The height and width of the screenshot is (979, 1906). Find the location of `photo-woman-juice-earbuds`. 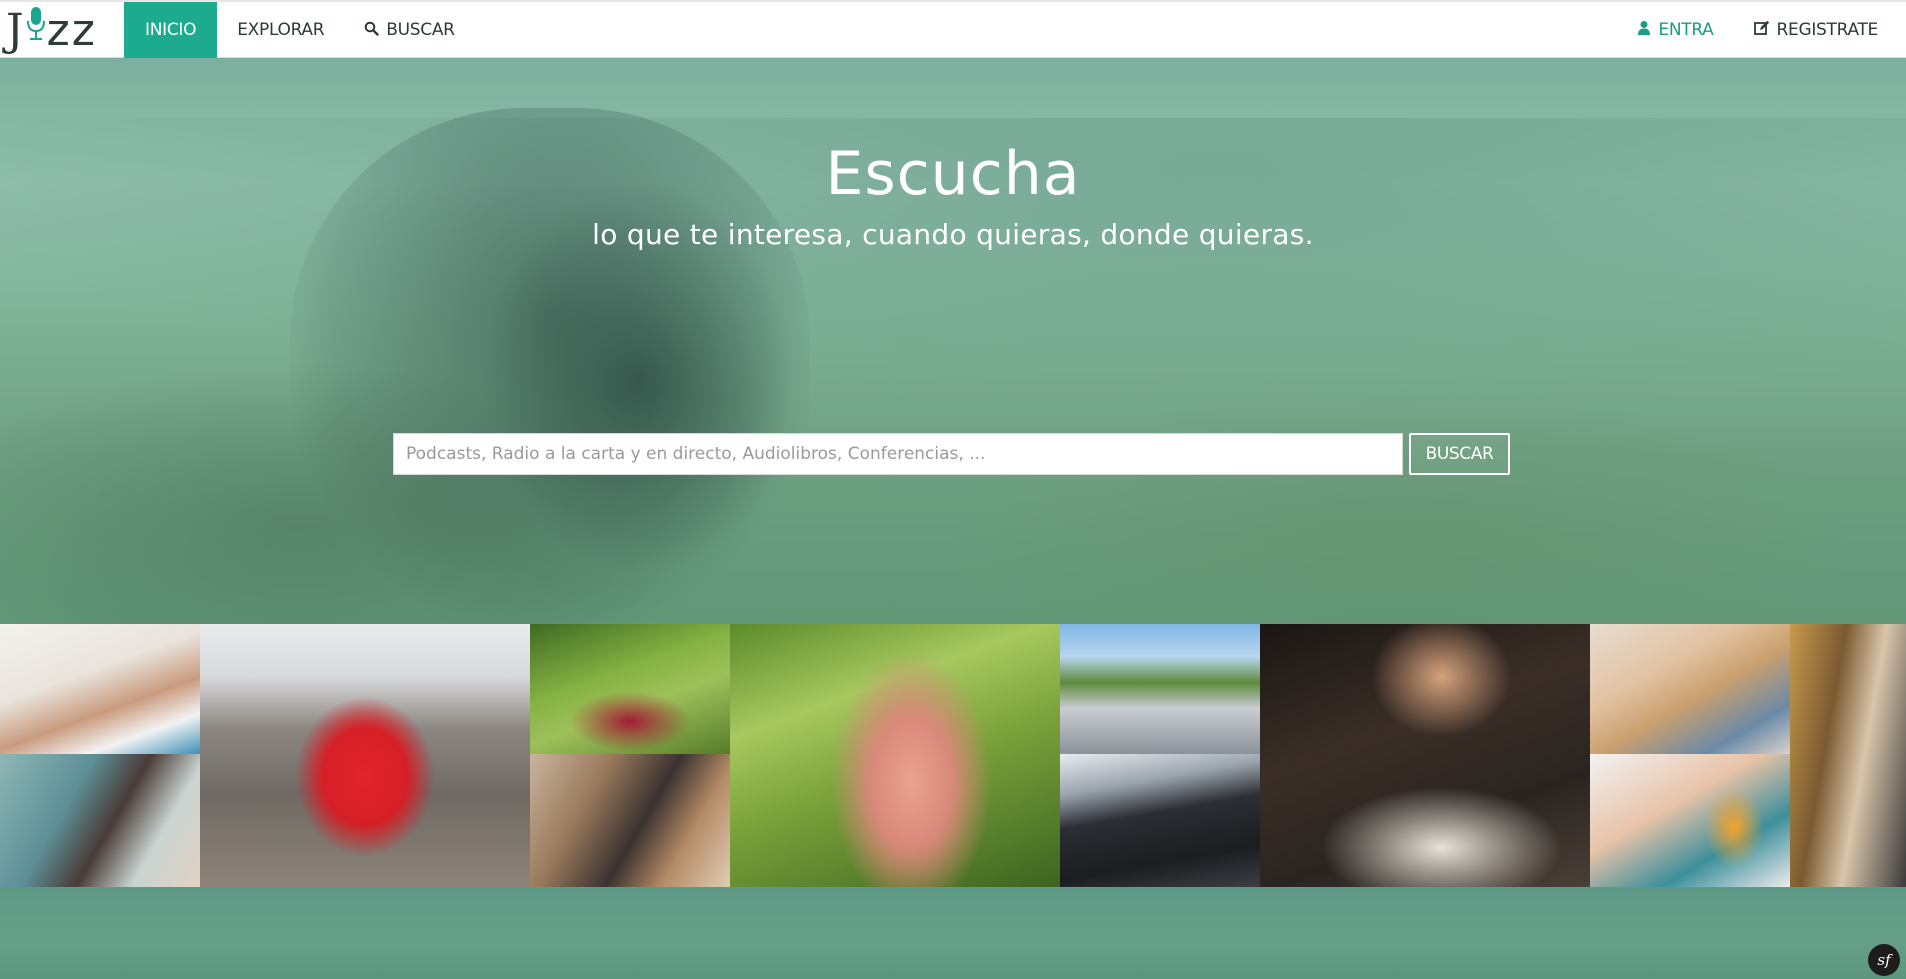

photo-woman-juice-earbuds is located at coordinates (1690, 820).